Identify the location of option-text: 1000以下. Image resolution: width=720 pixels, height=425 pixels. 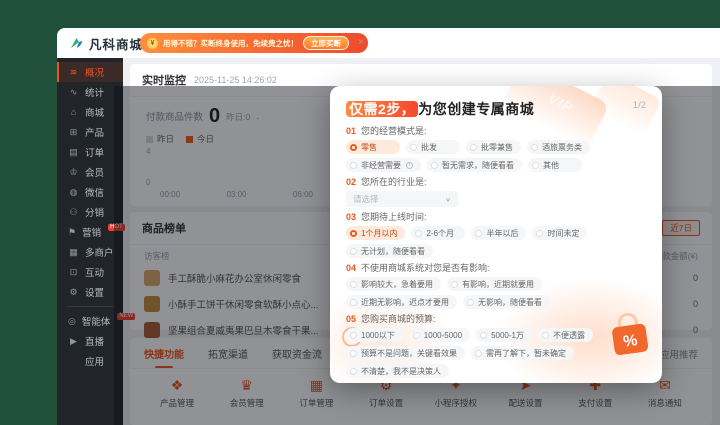
(378, 335).